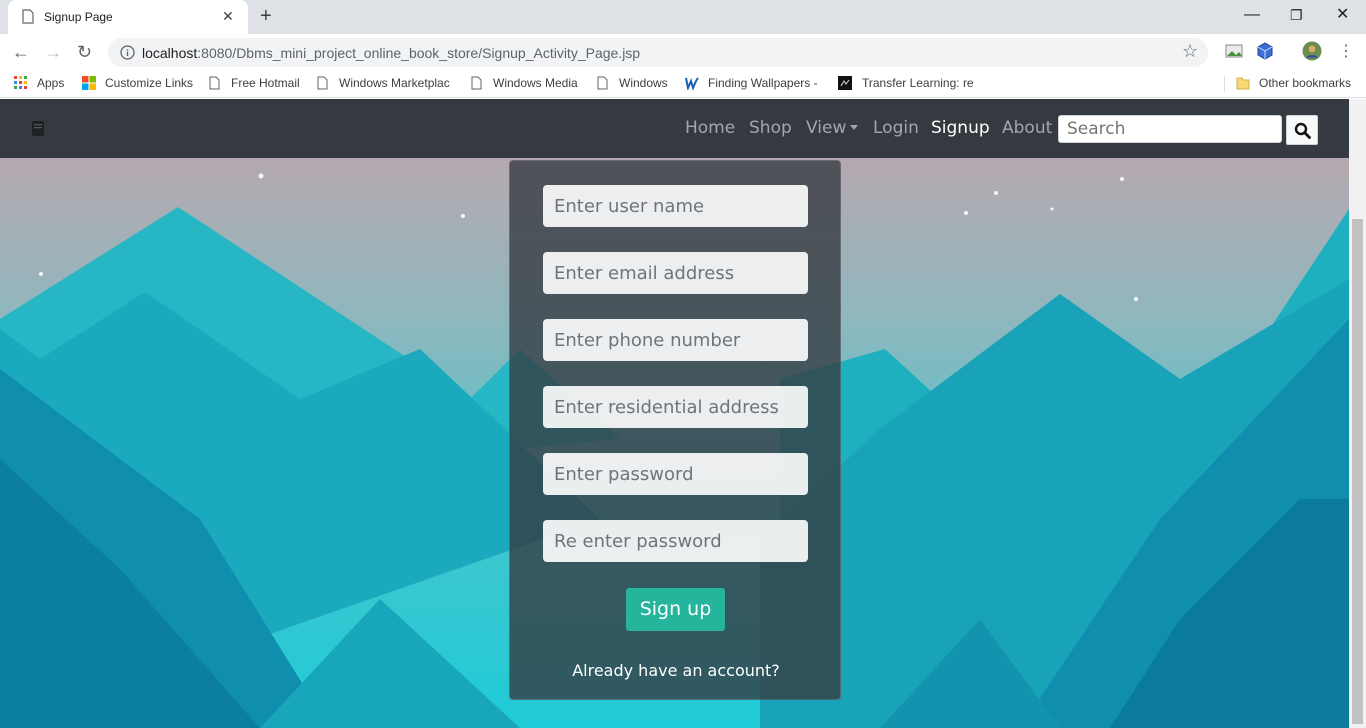 The width and height of the screenshot is (1366, 728). I want to click on wallpaper-site-icon, so click(692, 83).